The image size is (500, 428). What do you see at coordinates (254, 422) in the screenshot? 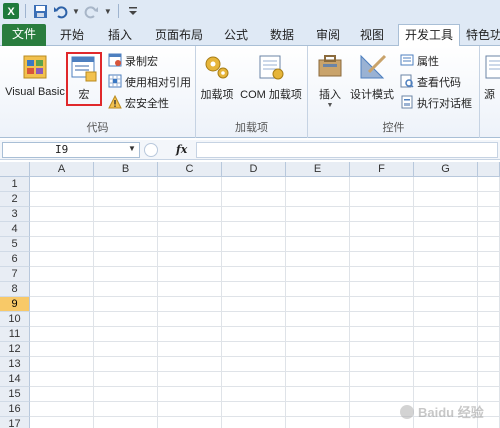
I see `cell-d17` at bounding box center [254, 422].